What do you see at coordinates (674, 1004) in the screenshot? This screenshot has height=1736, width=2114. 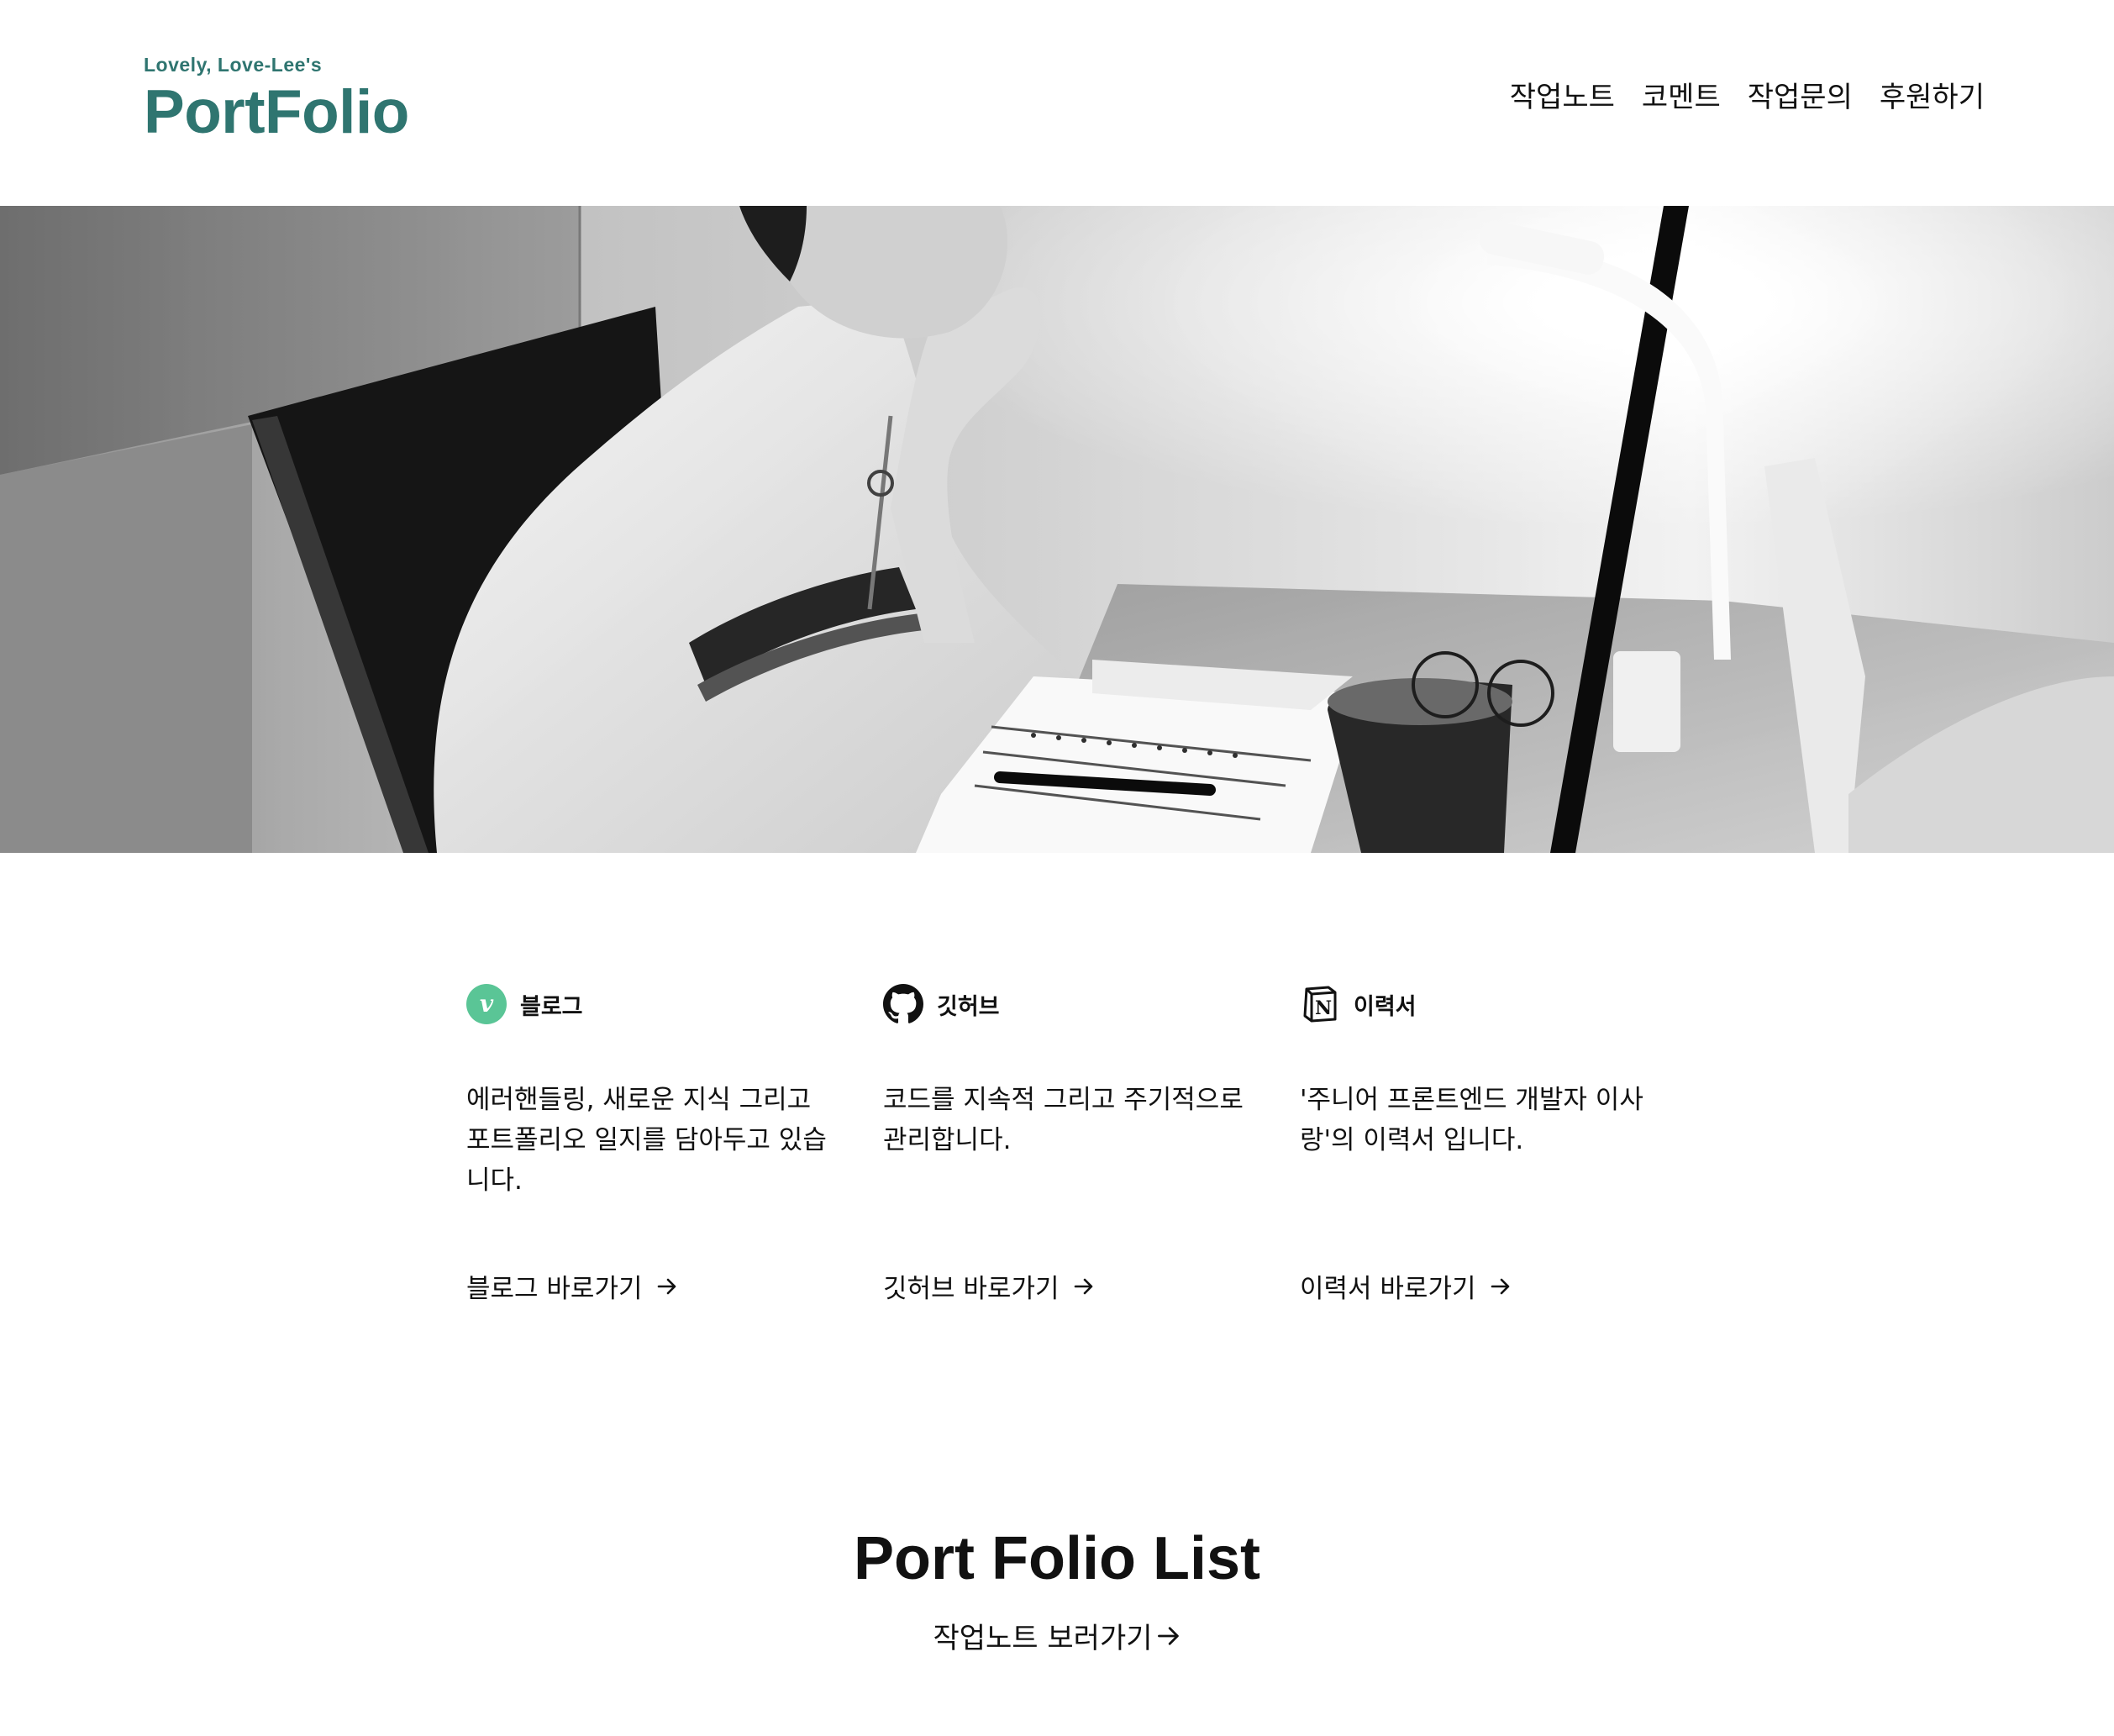 I see `card-header: v 블로그` at bounding box center [674, 1004].